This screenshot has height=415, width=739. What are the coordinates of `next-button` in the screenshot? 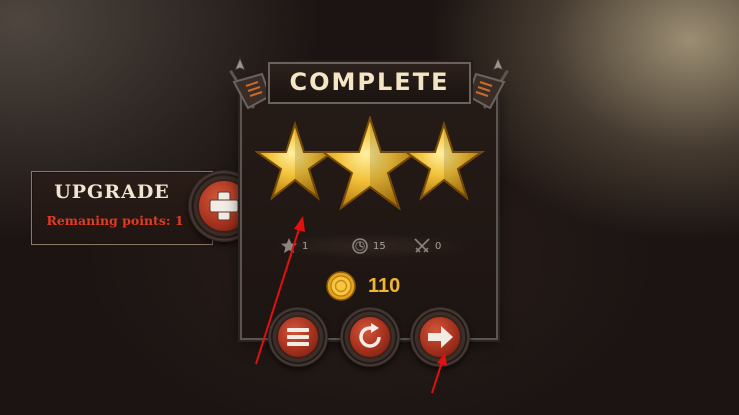 It's located at (440, 337).